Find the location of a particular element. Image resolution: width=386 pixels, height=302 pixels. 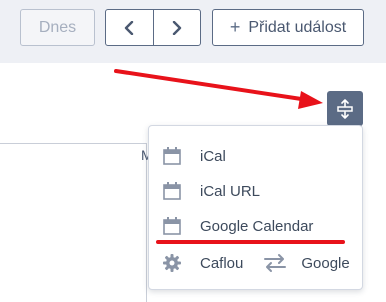

previous-button is located at coordinates (129, 27).